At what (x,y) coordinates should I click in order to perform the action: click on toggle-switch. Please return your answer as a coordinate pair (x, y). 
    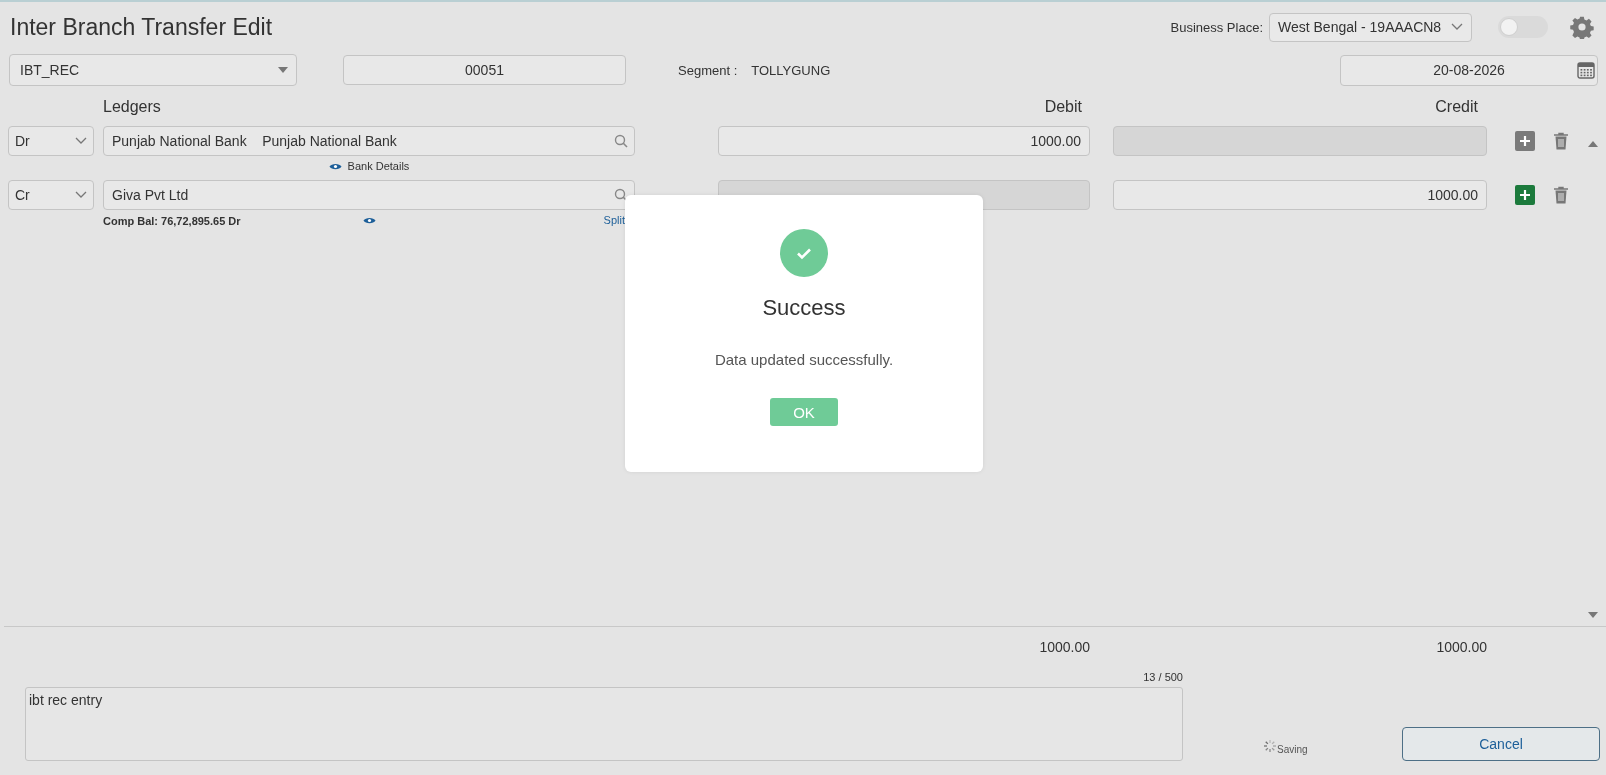
    Looking at the image, I should click on (1523, 27).